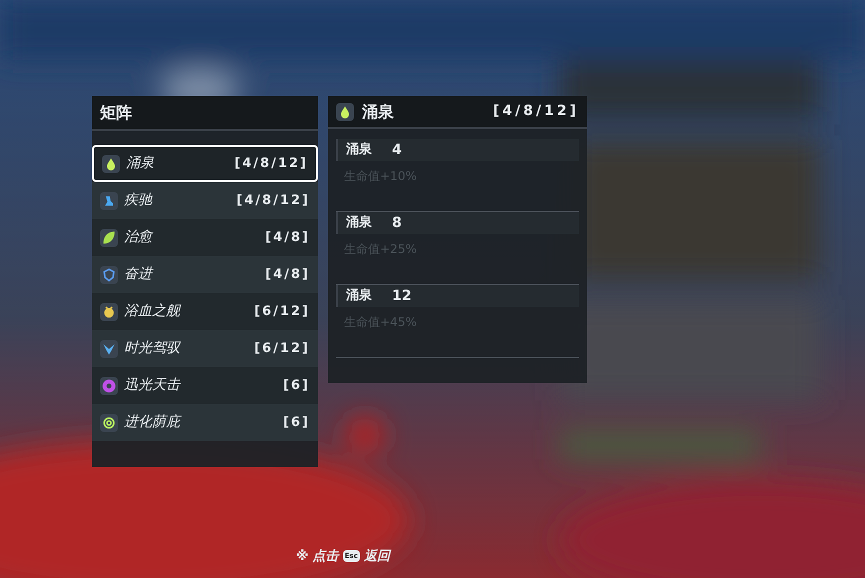  I want to click on item-name: 时光驾驭, so click(152, 348).